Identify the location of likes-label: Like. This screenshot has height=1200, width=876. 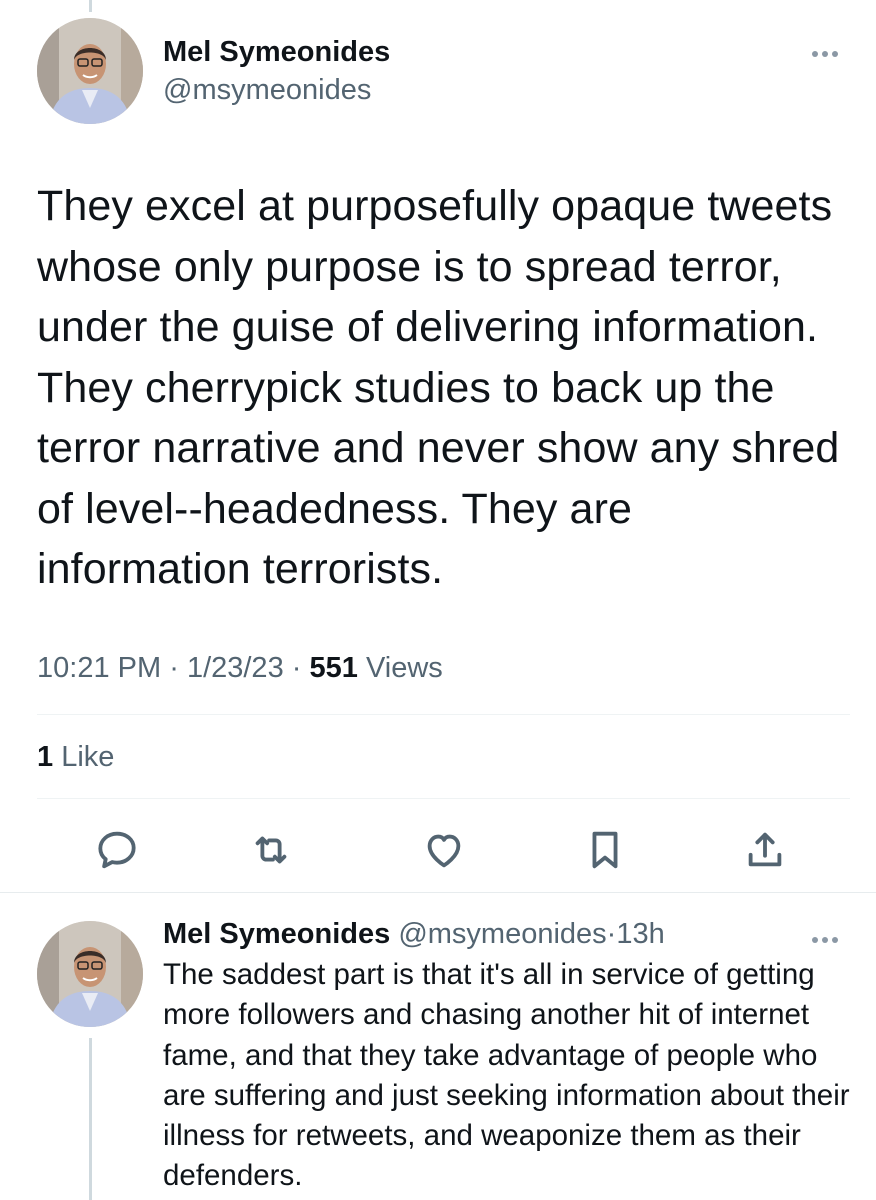
(88, 757).